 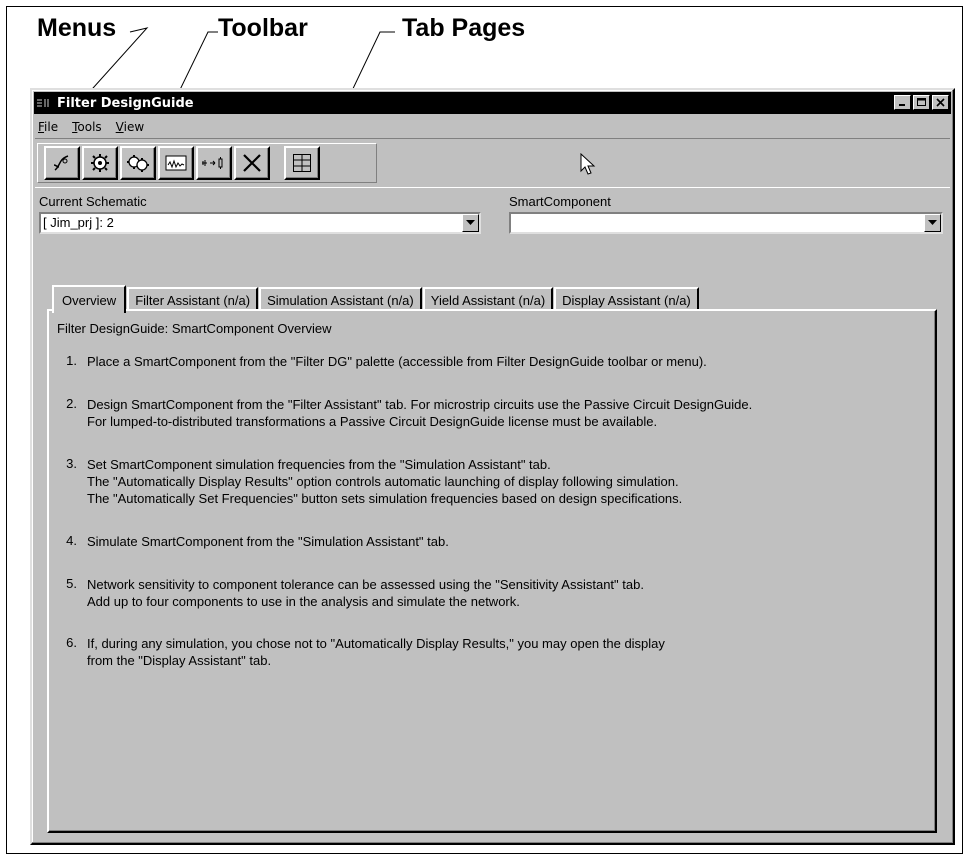 What do you see at coordinates (179, 660) in the screenshot?
I see `step-text: from the "Display Assistant" tab.` at bounding box center [179, 660].